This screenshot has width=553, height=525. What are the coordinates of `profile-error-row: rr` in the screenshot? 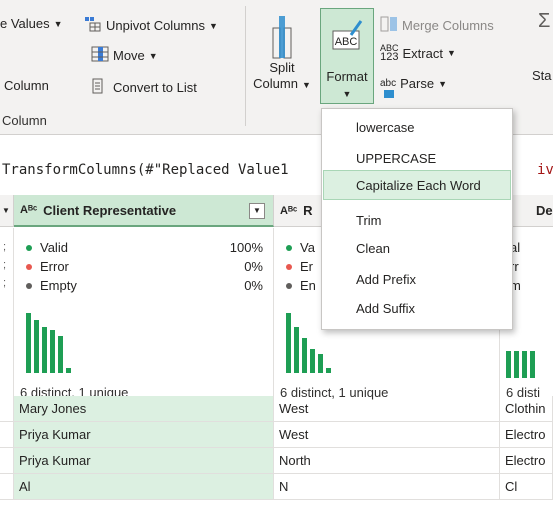 It's located at (526, 268).